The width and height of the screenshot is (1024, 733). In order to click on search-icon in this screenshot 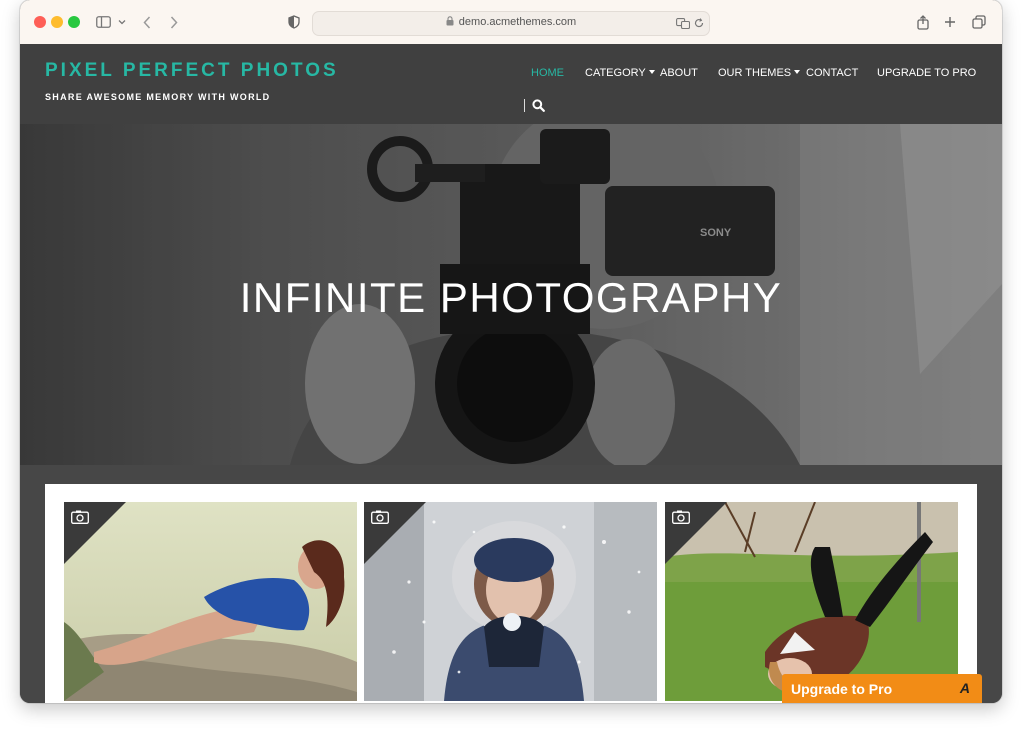, I will do `click(538, 105)`.